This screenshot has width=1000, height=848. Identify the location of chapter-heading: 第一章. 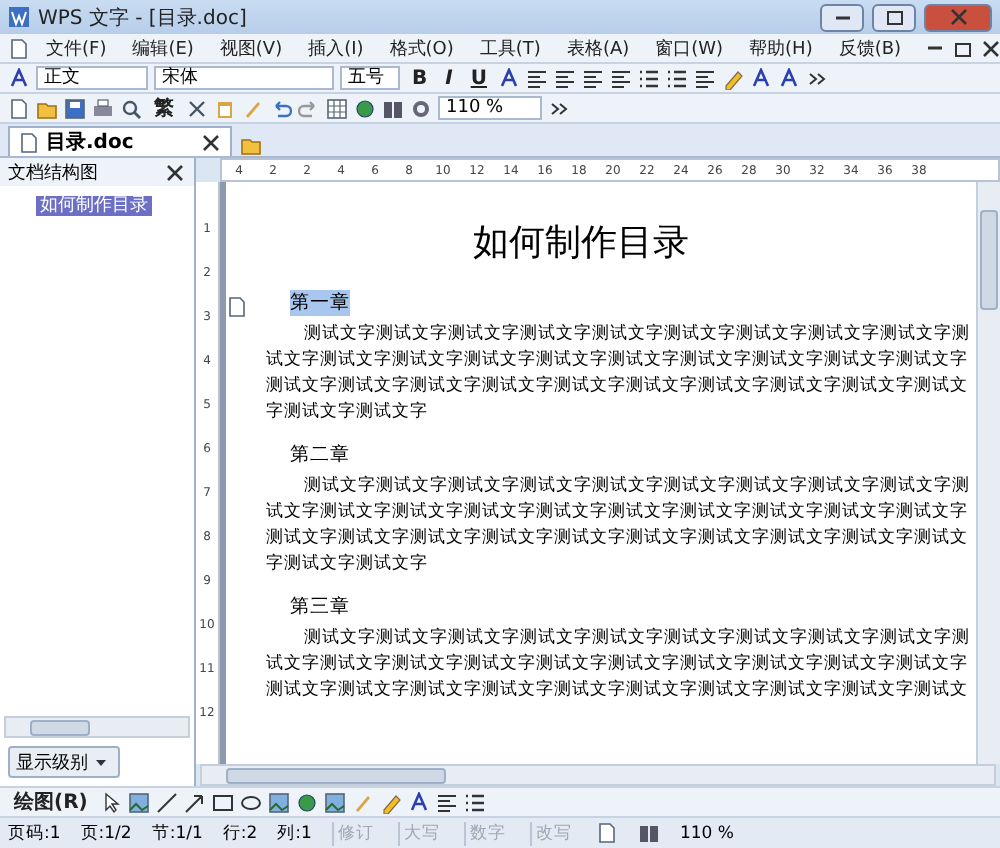
(320, 303).